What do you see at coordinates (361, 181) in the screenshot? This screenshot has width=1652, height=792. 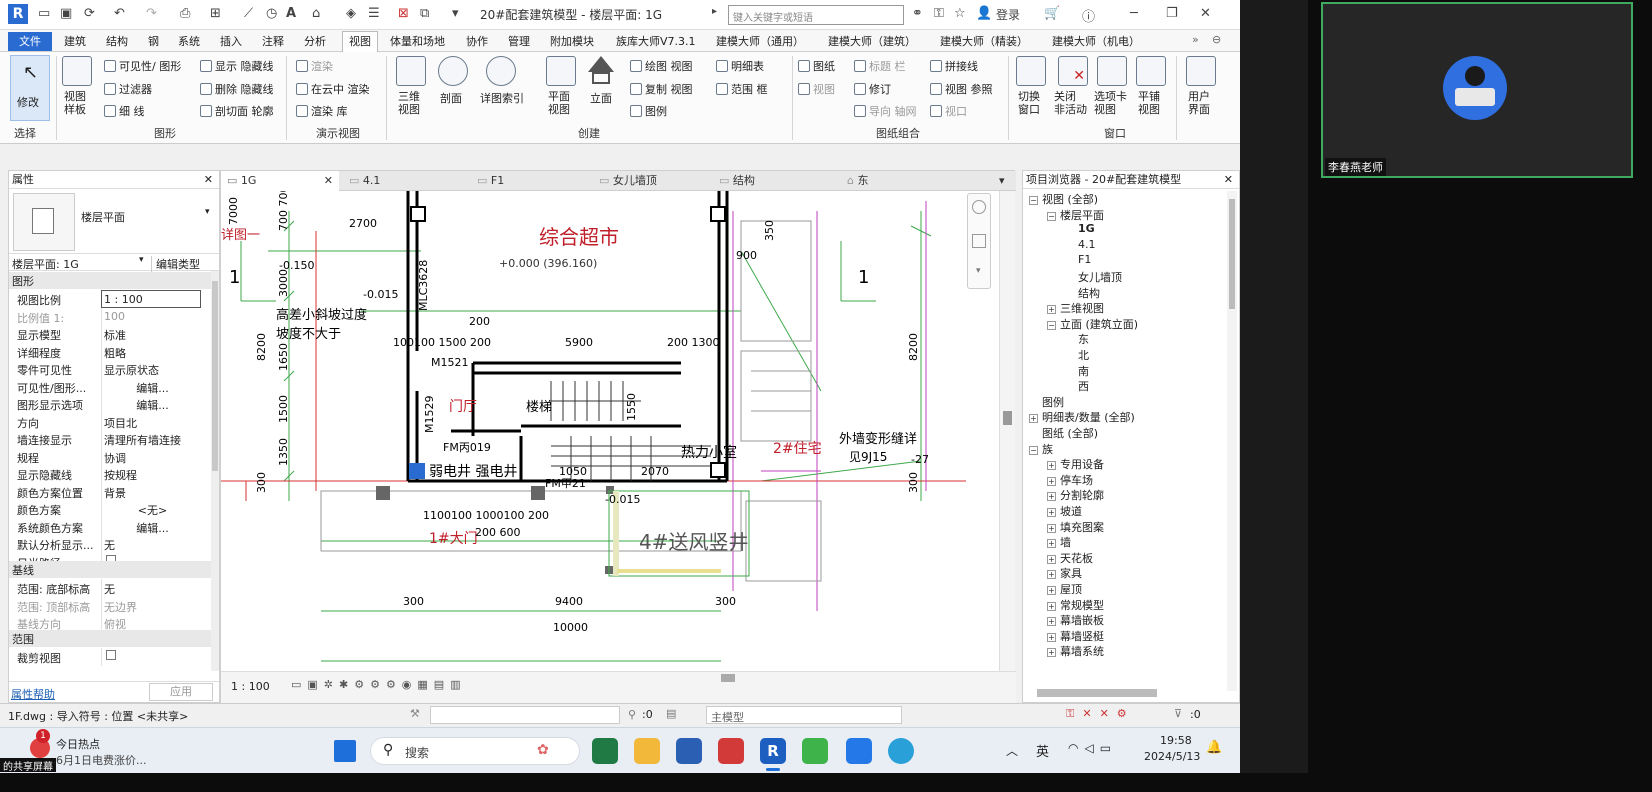 I see `view-tab-4-1: ▭ 4.1` at bounding box center [361, 181].